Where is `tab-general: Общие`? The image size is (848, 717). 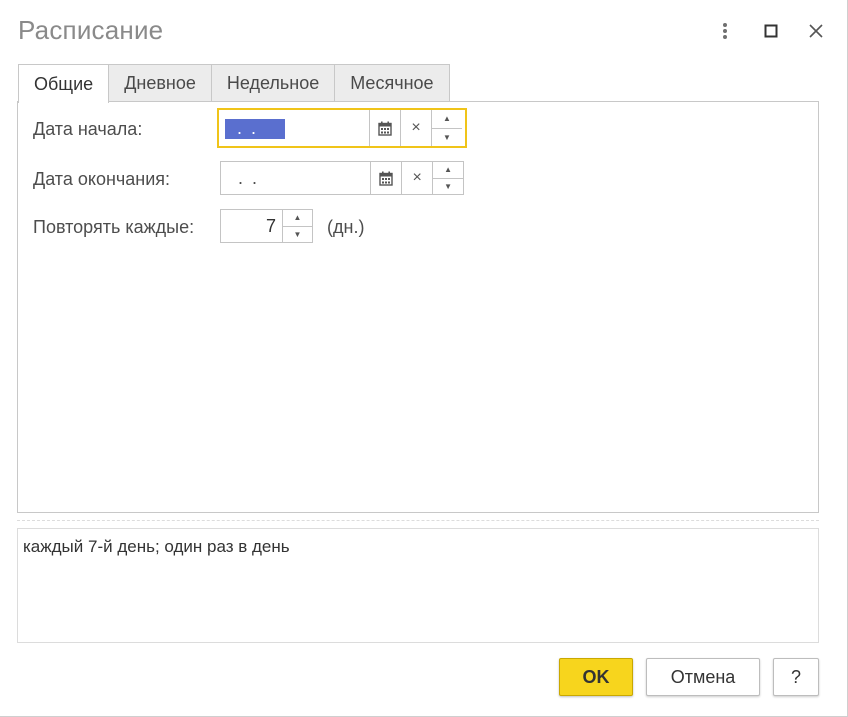 tab-general: Общие is located at coordinates (64, 83).